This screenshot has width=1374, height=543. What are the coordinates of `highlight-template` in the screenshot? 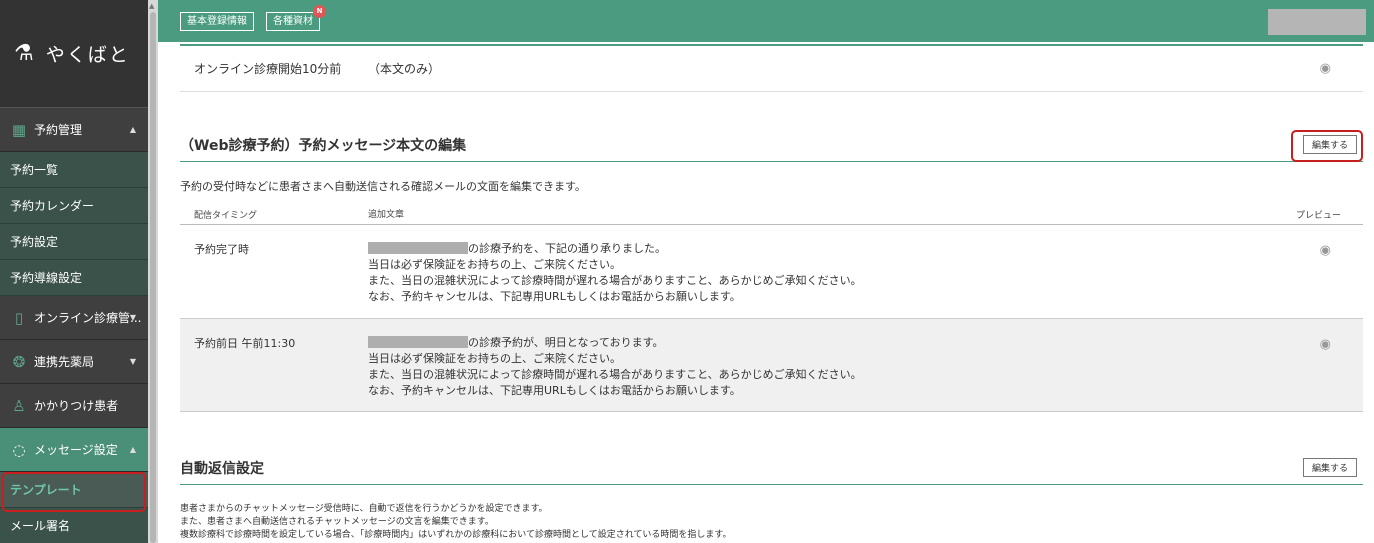 It's located at (74, 492).